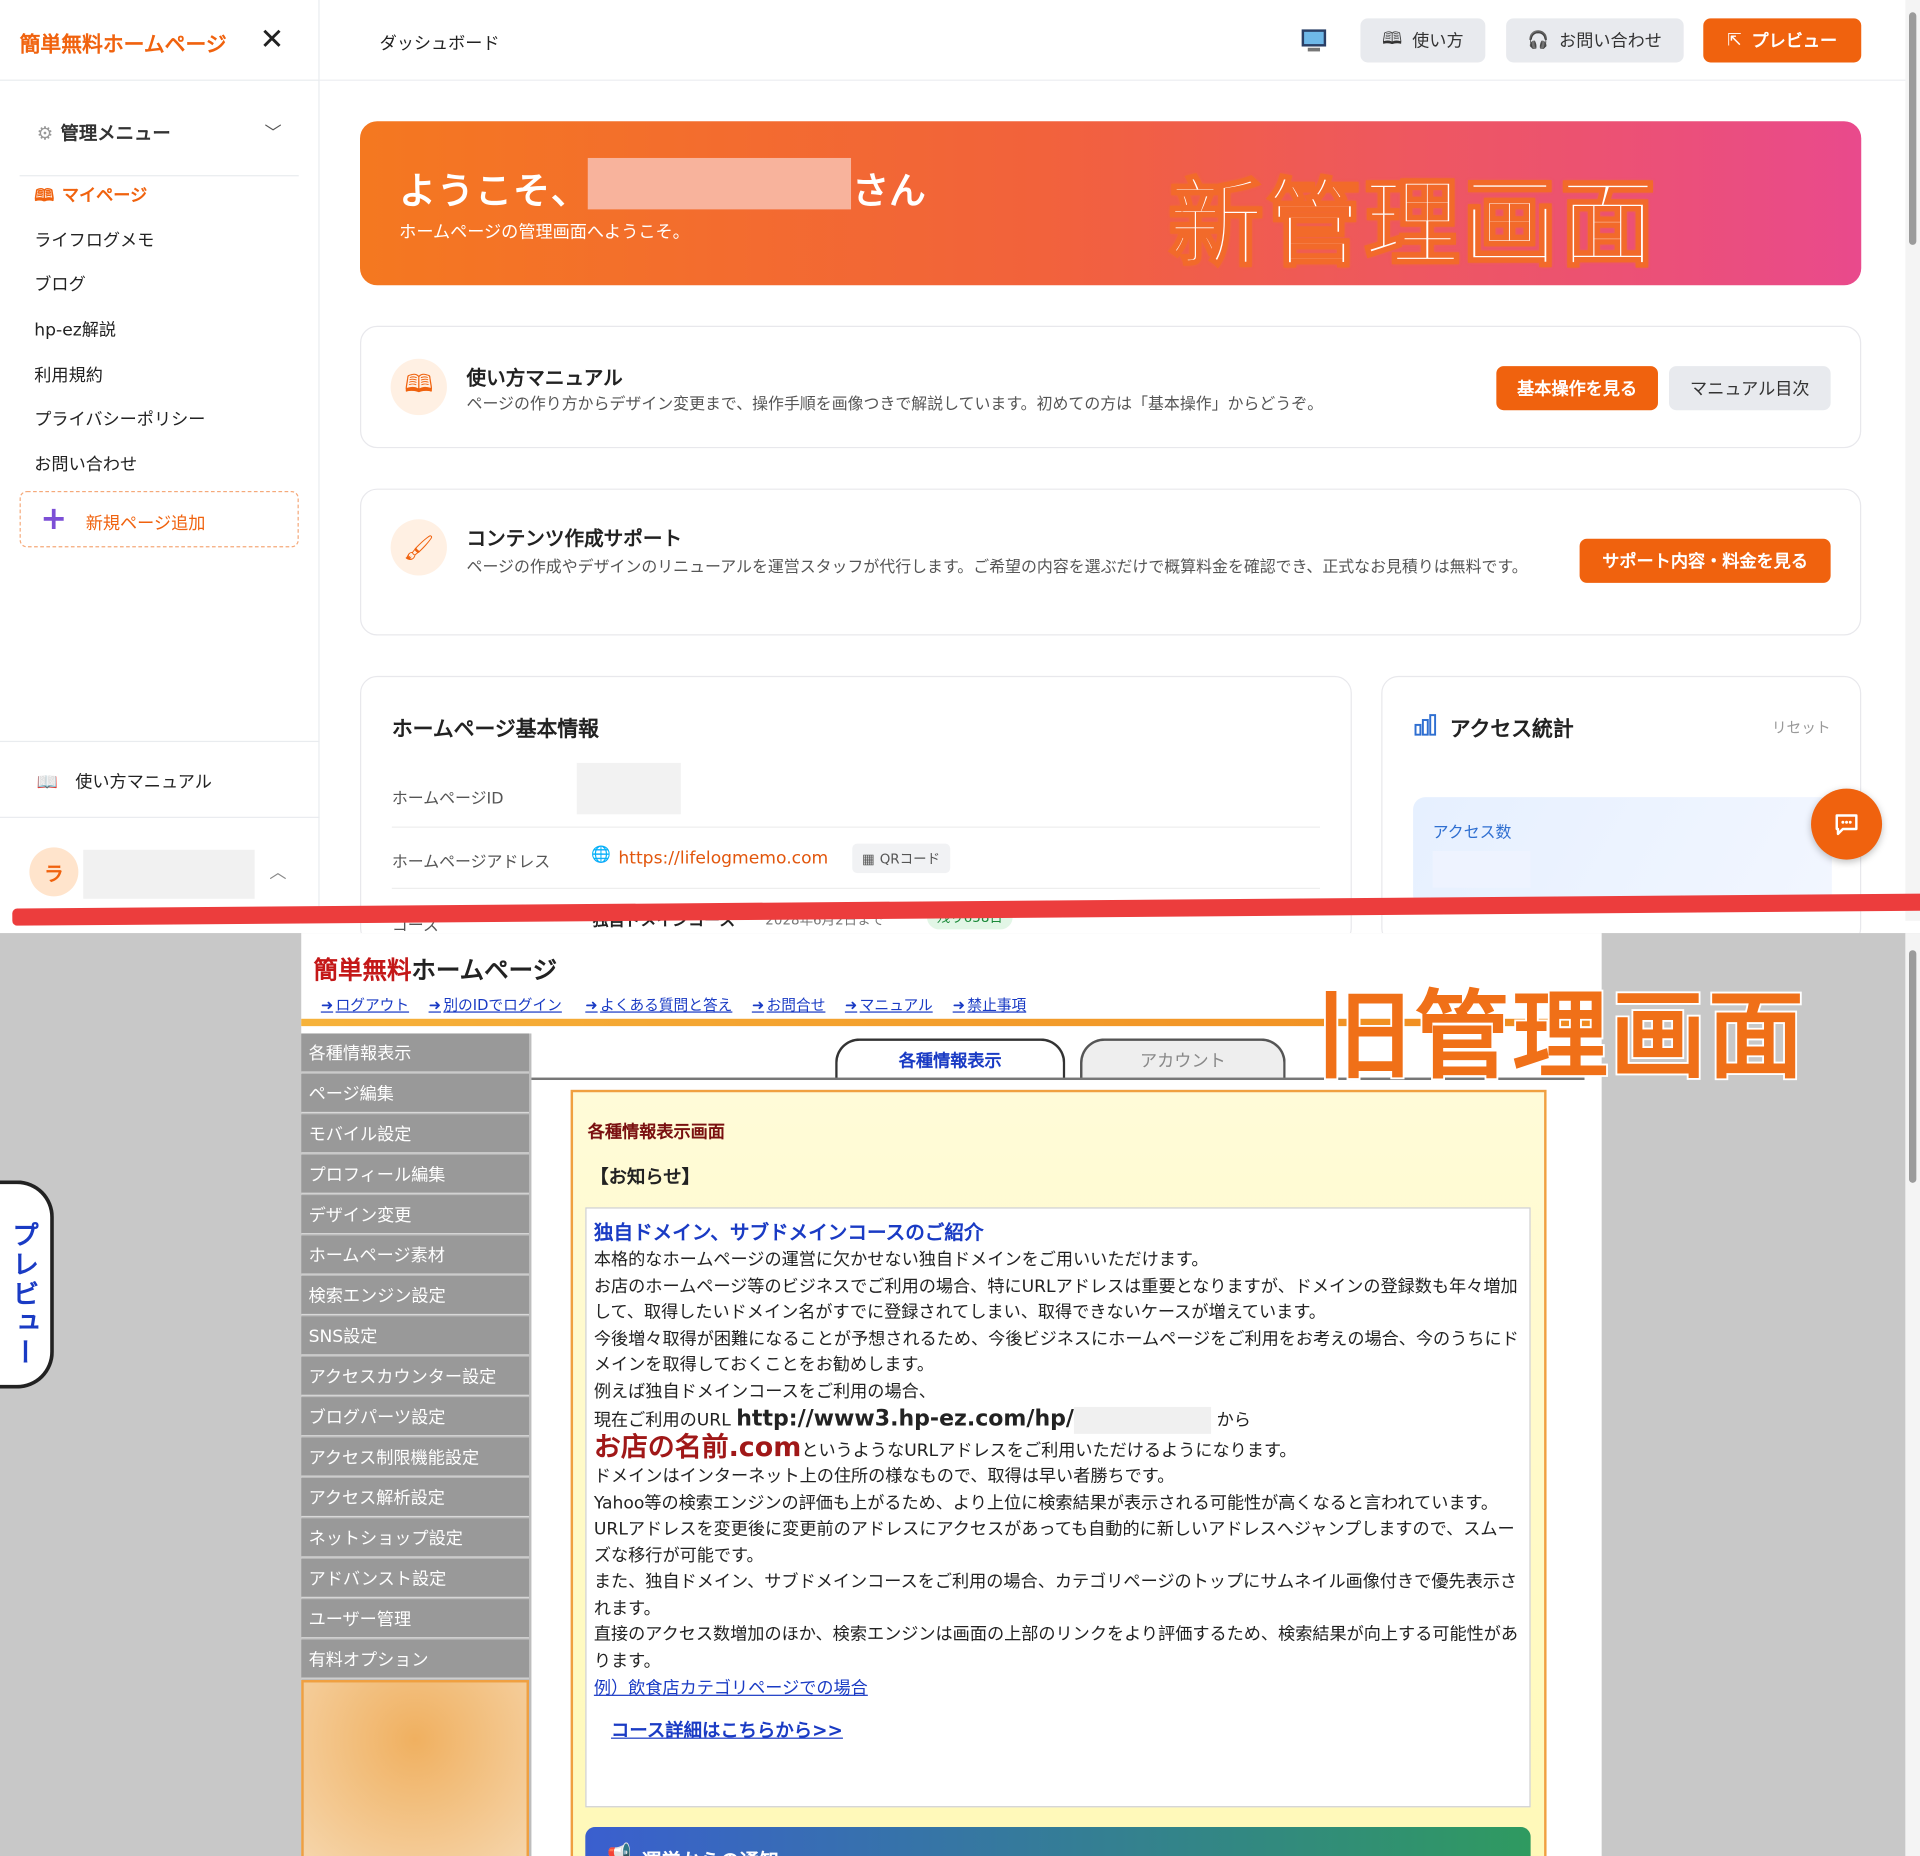  I want to click on brush-icon: 🖌, so click(418, 547).